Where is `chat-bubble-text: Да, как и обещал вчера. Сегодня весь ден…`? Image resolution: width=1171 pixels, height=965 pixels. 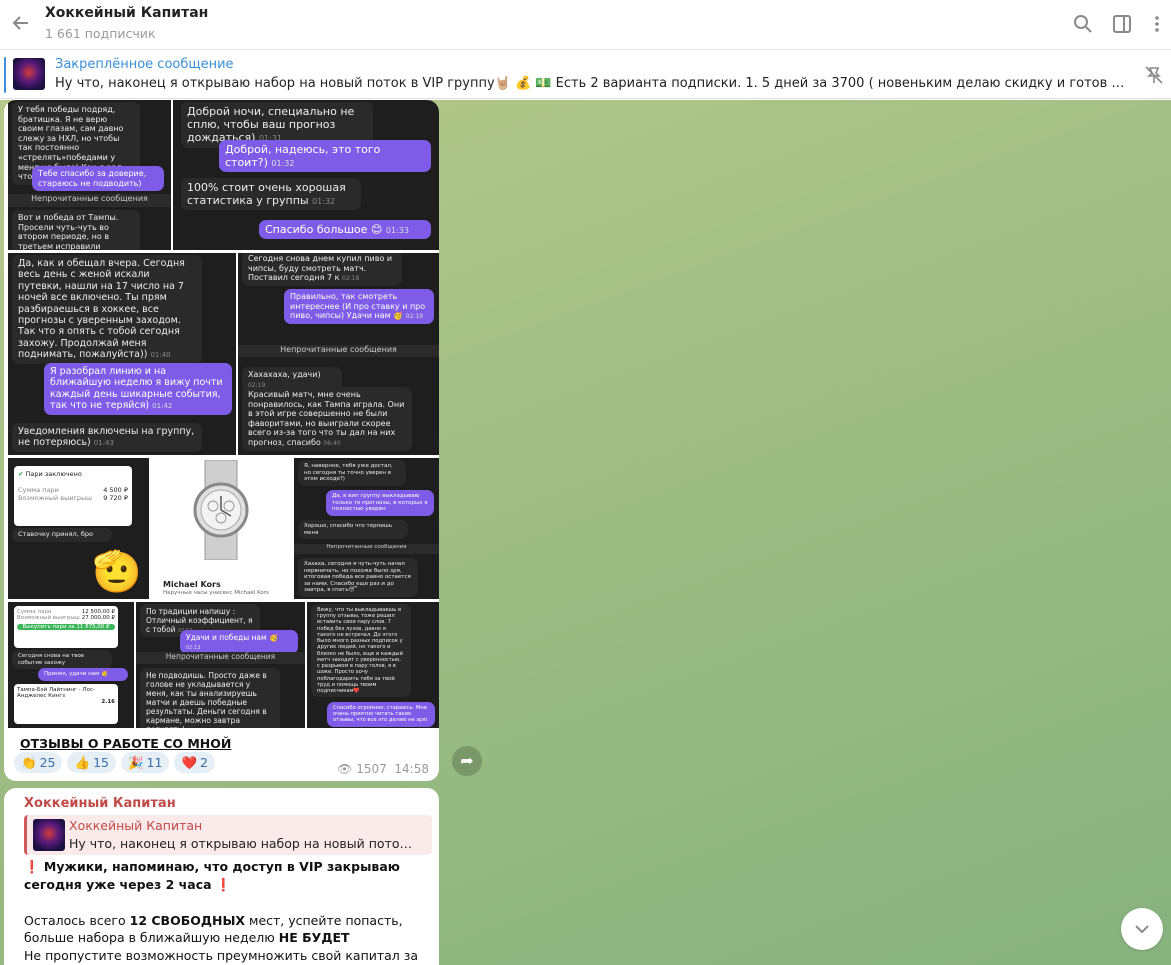
chat-bubble-text: Да, как и обещал вчера. Сегодня весь ден… is located at coordinates (107, 309).